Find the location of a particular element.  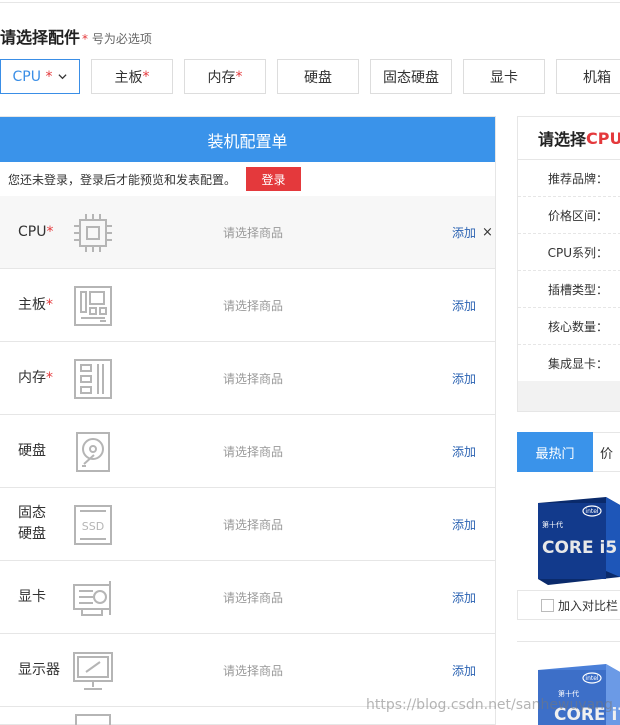

row-label: 固态 硬盘 is located at coordinates (32, 523).